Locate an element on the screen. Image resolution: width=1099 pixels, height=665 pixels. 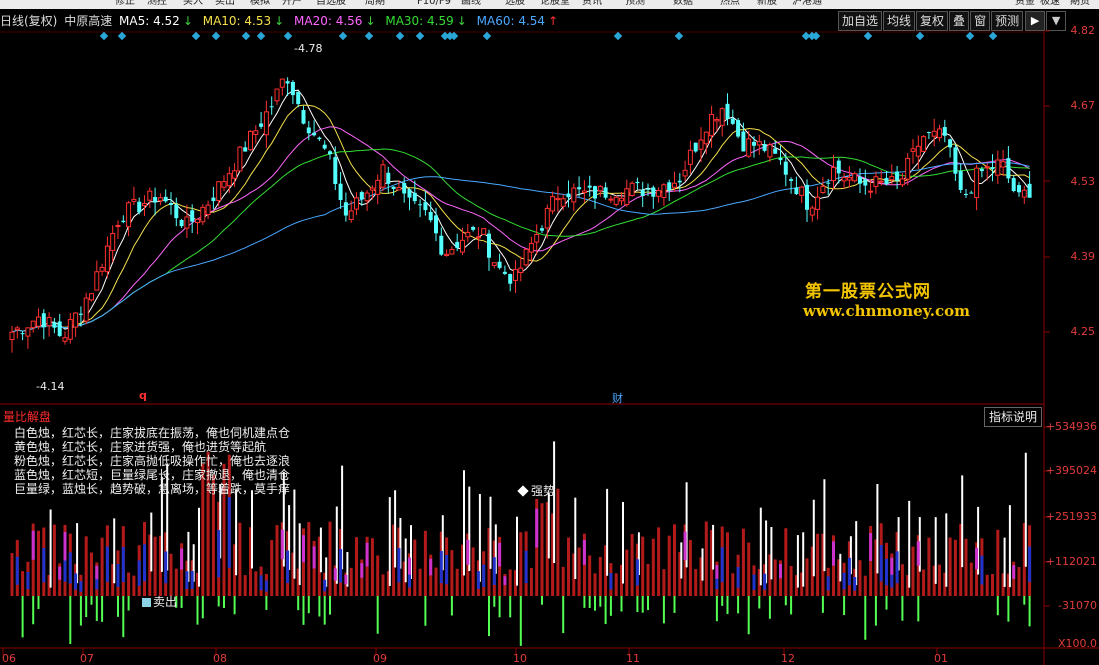
signal-diamond-icon is located at coordinates (679, 36).